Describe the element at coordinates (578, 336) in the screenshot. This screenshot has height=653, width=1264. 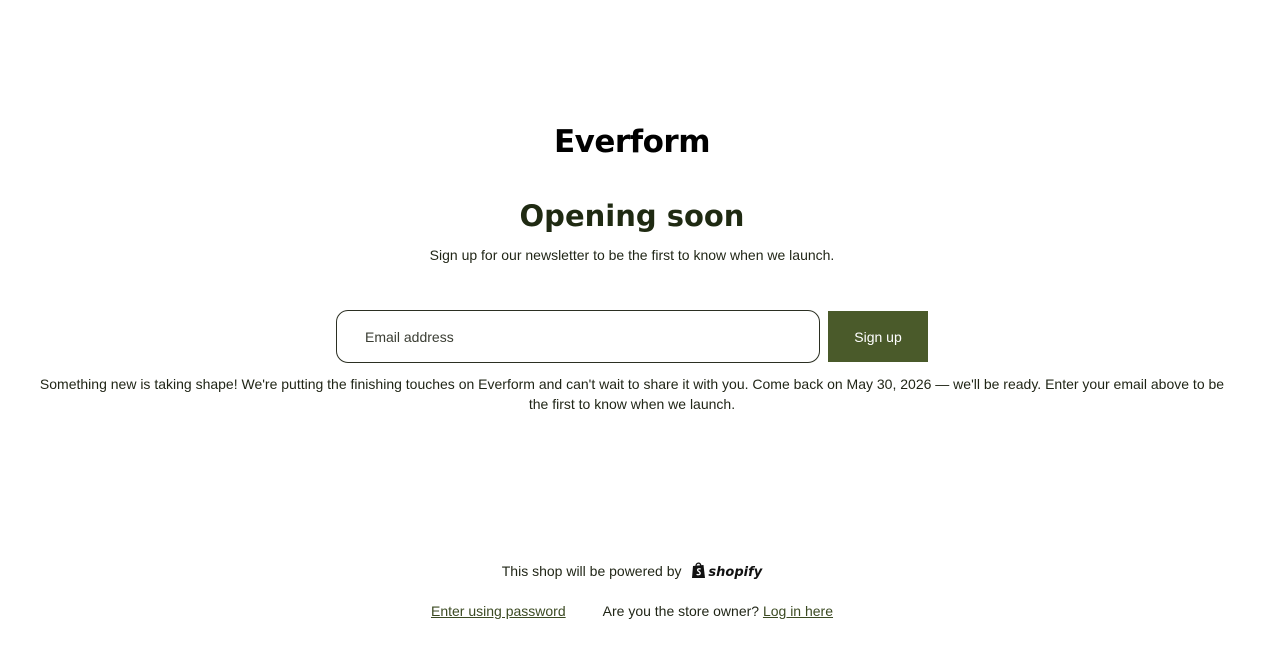
I see `email-input` at that location.